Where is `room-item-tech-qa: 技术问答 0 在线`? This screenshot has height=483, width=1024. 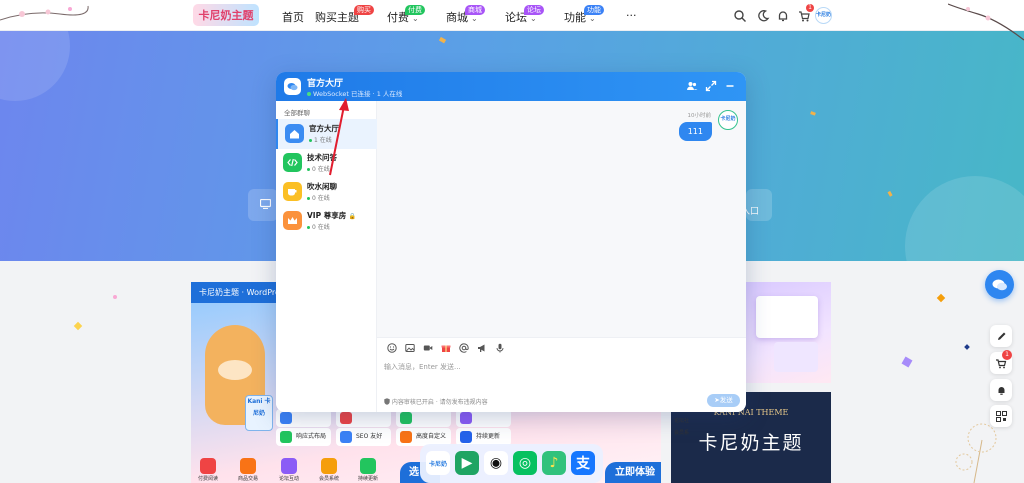 room-item-tech-qa: 技术问答 0 在线 is located at coordinates (326, 163).